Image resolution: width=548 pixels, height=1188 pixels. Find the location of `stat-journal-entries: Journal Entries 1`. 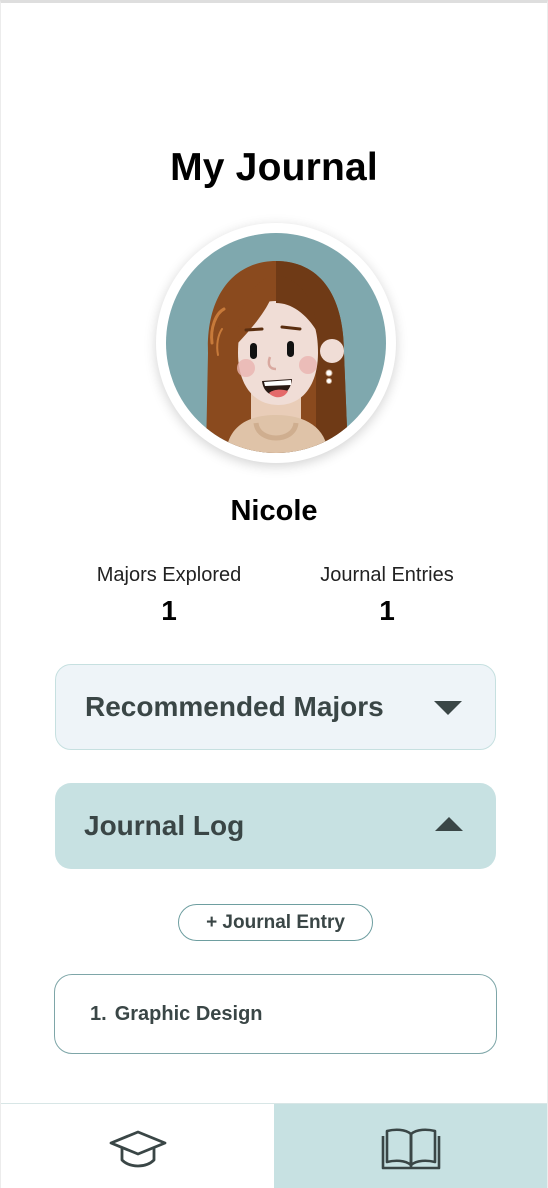

stat-journal-entries: Journal Entries 1 is located at coordinates (387, 595).